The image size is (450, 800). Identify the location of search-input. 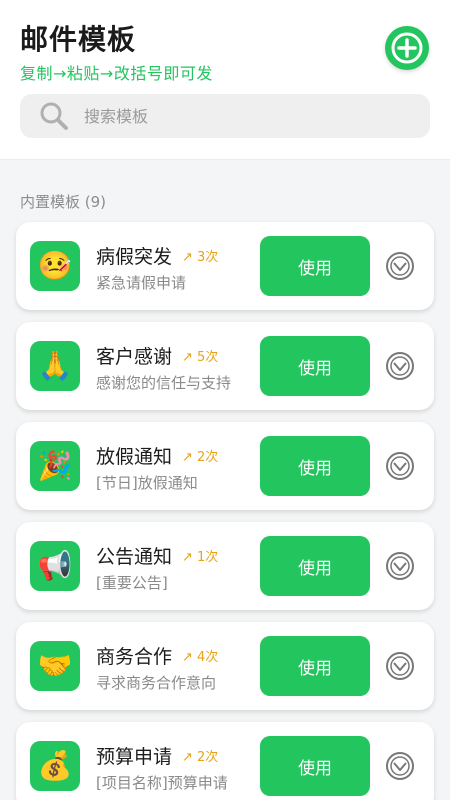
(234, 116).